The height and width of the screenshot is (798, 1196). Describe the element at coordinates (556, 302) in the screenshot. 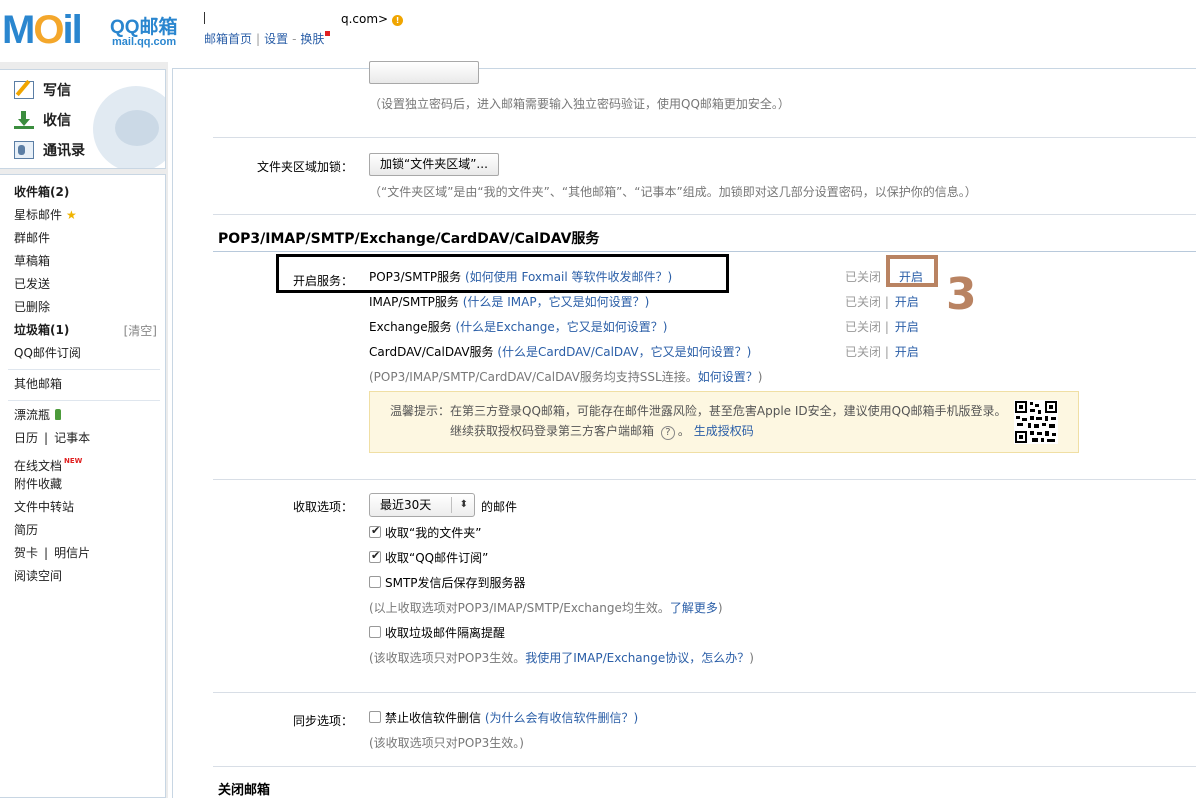

I see `service-help-link: (什么是 IMAP，它又是如何设置？)` at that location.